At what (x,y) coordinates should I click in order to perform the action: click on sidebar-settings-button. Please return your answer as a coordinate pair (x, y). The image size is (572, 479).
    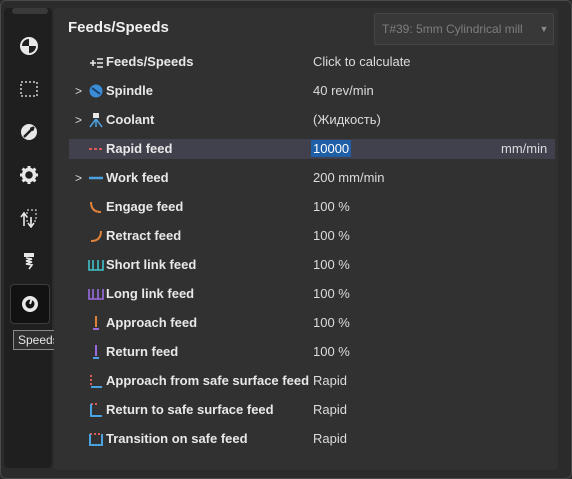
    Looking at the image, I should click on (29, 175).